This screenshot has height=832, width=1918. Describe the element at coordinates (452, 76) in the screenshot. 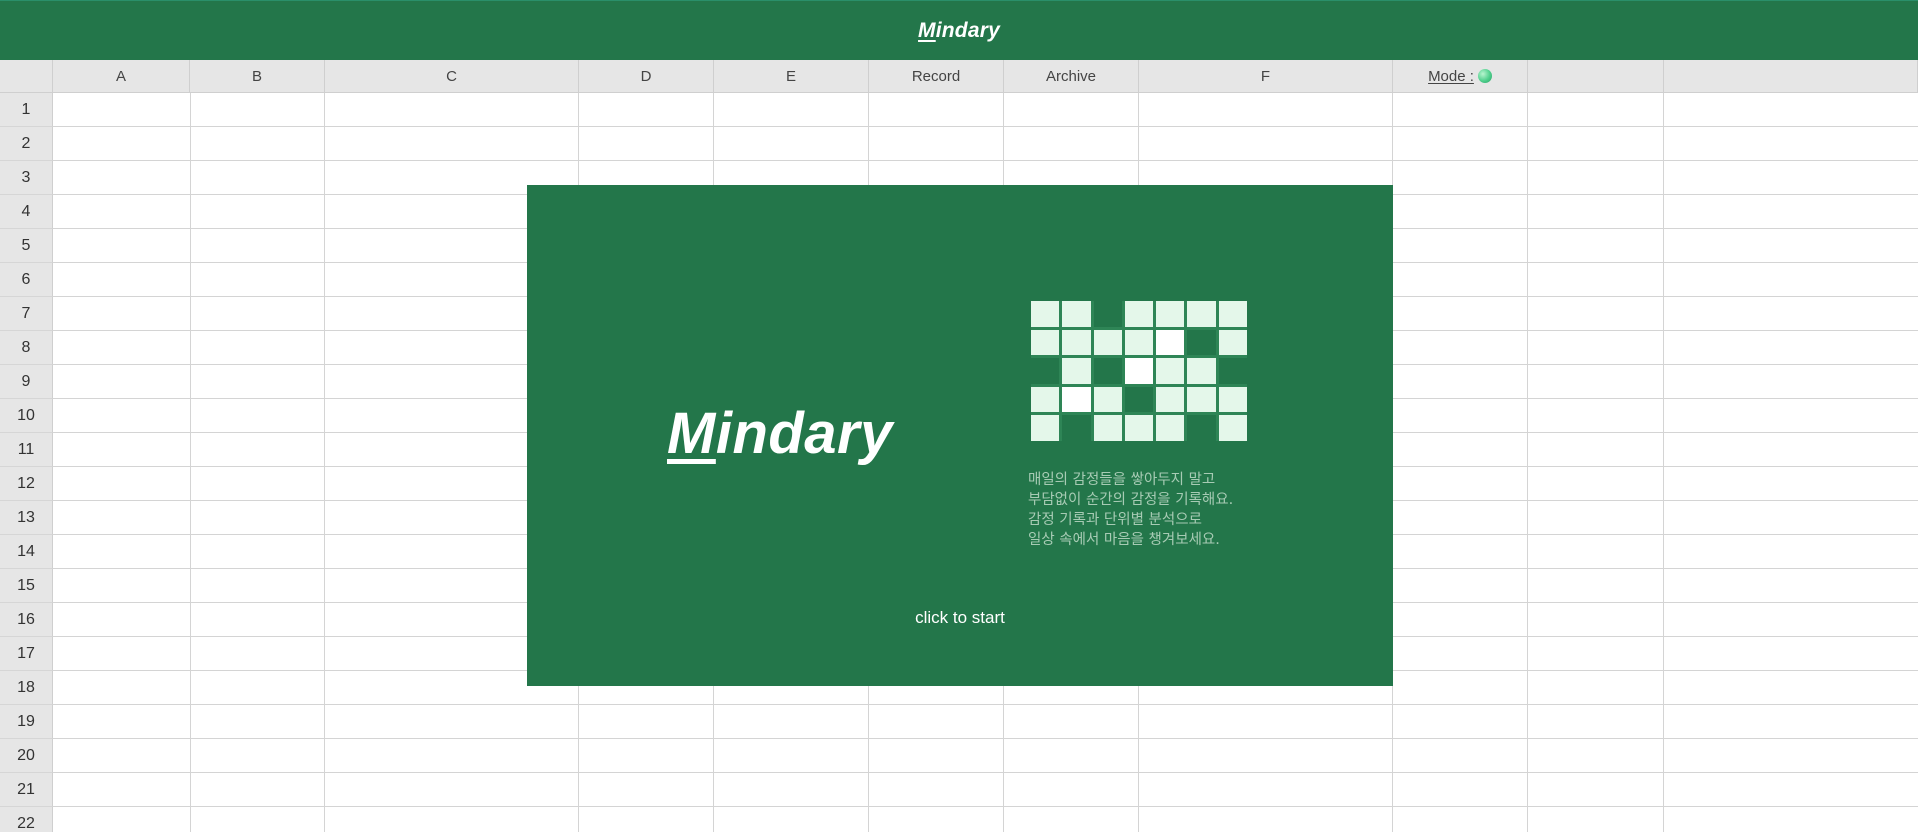

I see `column-header-c: C` at that location.